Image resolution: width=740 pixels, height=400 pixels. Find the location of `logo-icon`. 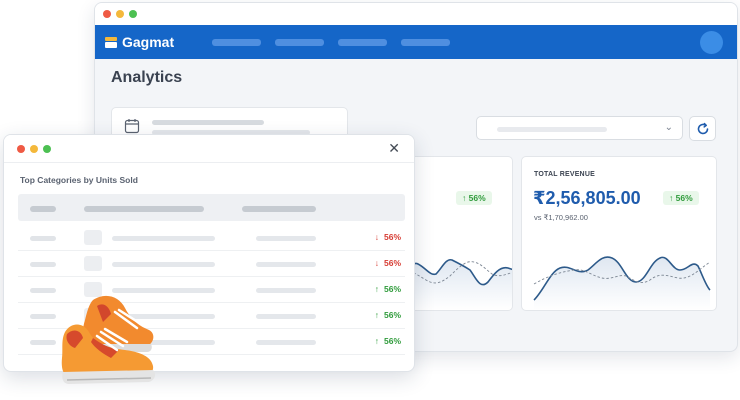

logo-icon is located at coordinates (111, 42).